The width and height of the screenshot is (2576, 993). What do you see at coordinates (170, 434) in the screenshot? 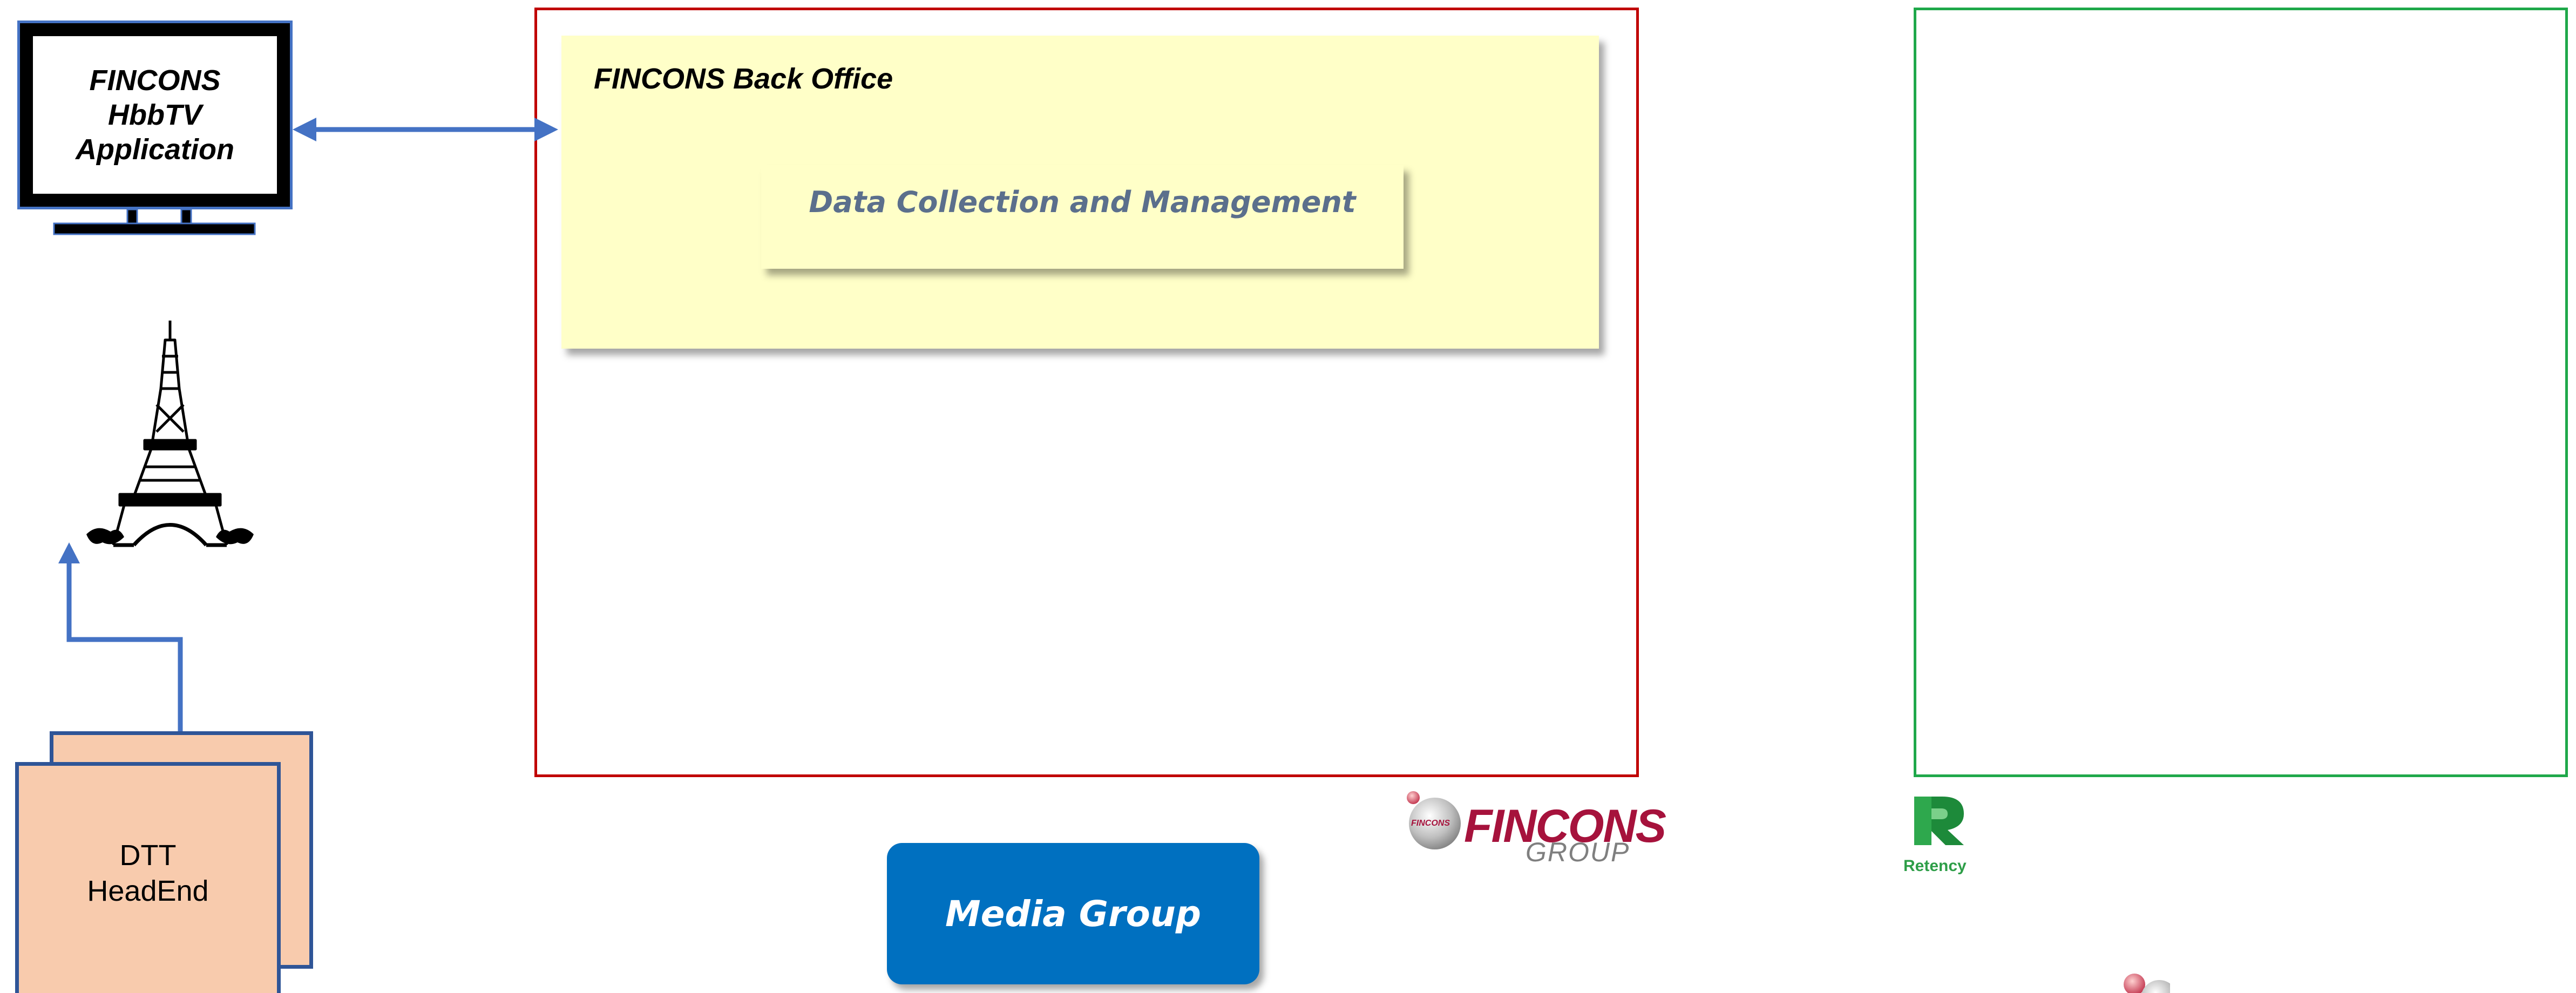
I see `eiffel-tower-icon` at bounding box center [170, 434].